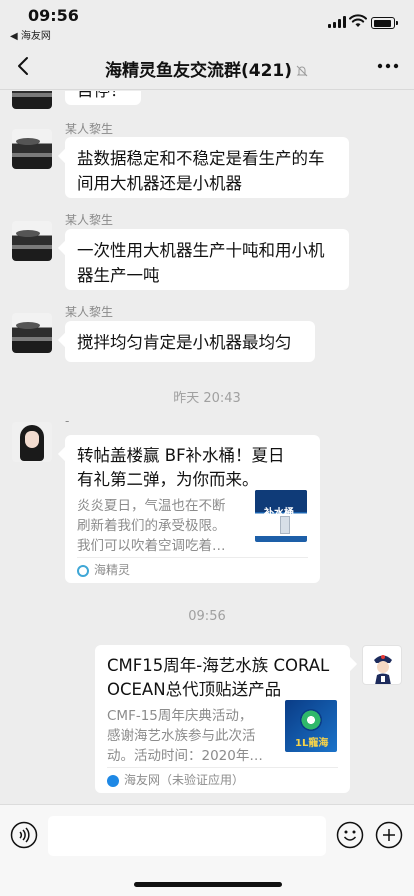  What do you see at coordinates (168, 479) in the screenshot?
I see `card-title-line: 有礼第二弹，为你而来。` at bounding box center [168, 479].